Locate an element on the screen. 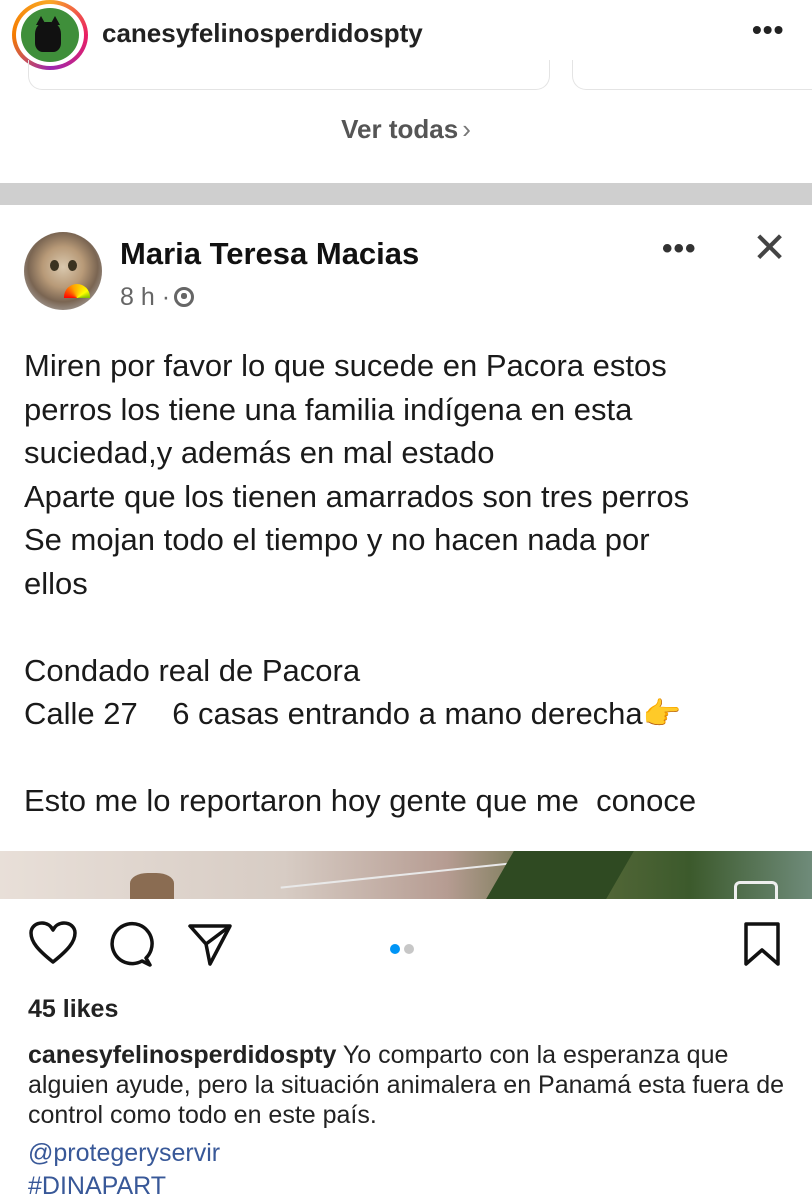 This screenshot has width=812, height=1200. post-line: ellos is located at coordinates (56, 583).